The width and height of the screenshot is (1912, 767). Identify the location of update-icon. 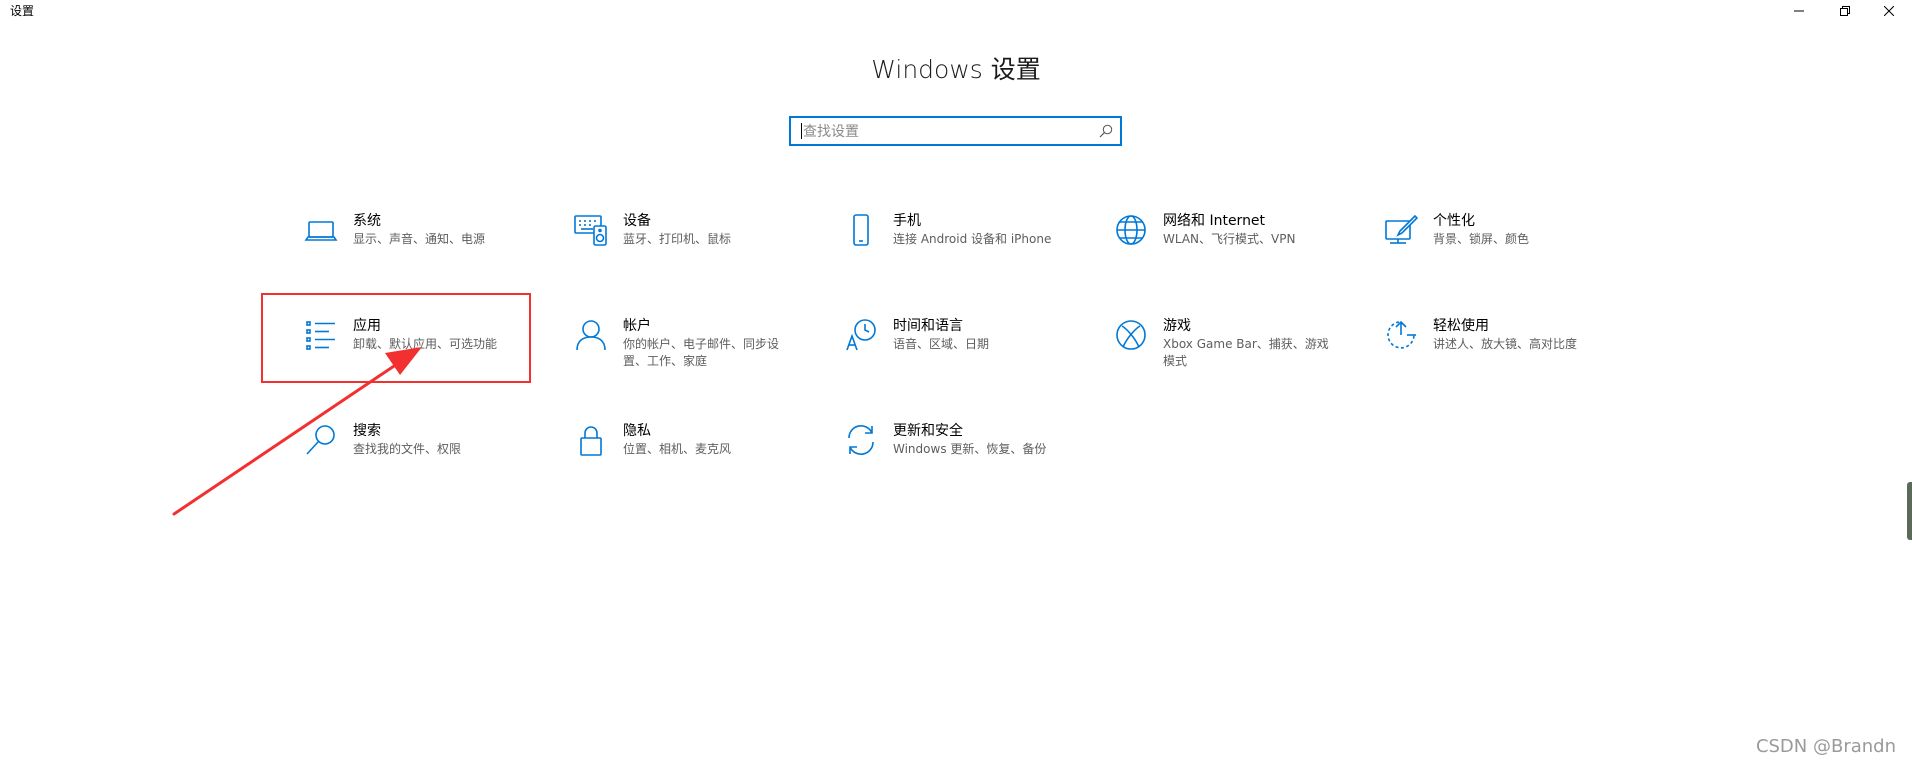
(861, 440).